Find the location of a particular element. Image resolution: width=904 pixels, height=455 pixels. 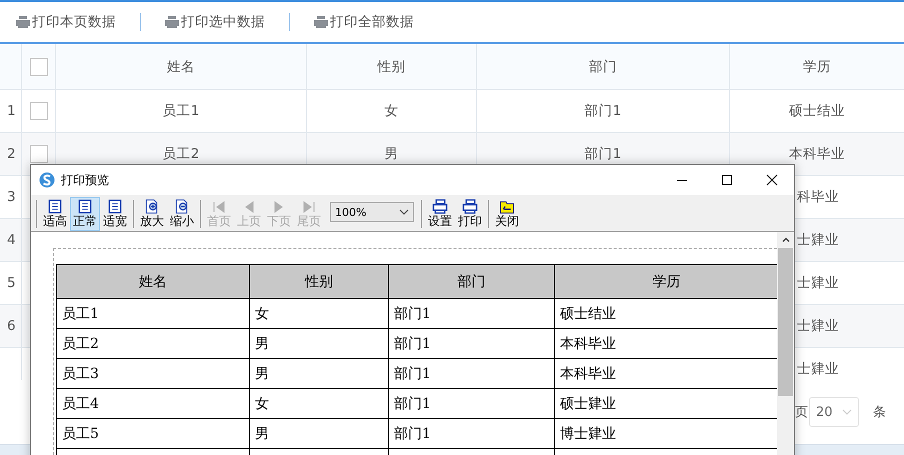

zoom-out-icon is located at coordinates (182, 206).